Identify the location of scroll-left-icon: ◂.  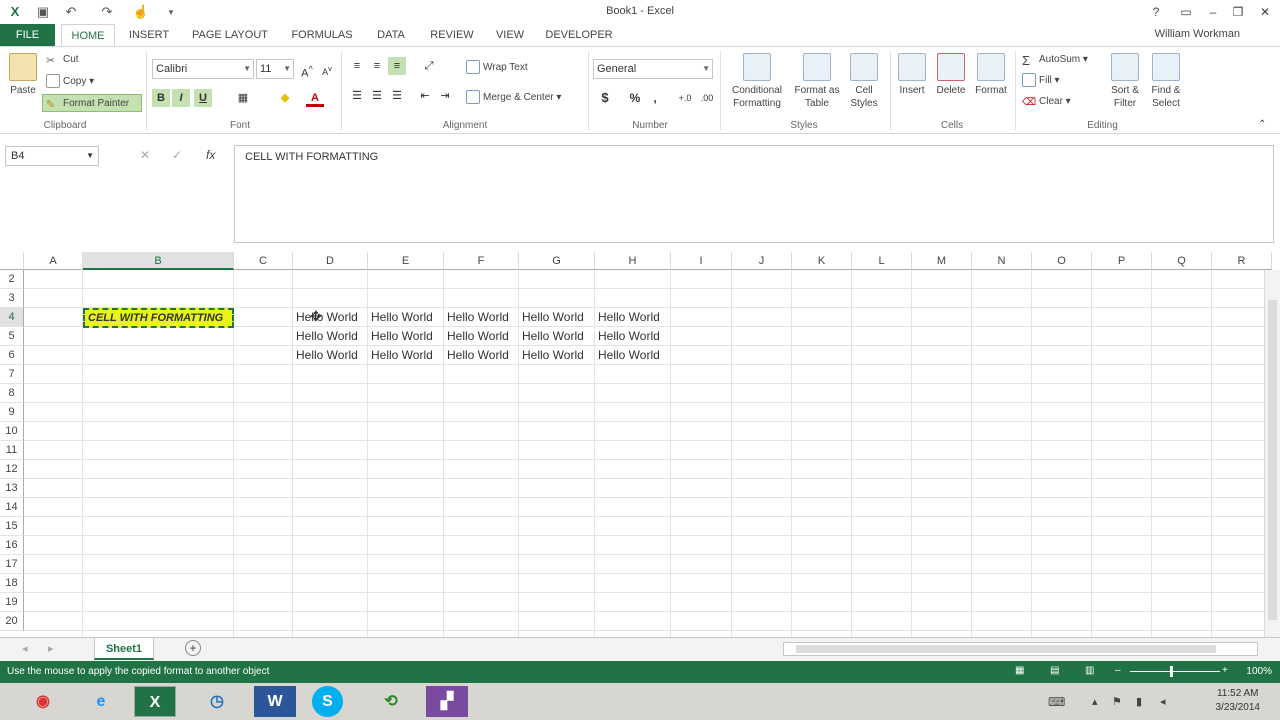
(25, 648).